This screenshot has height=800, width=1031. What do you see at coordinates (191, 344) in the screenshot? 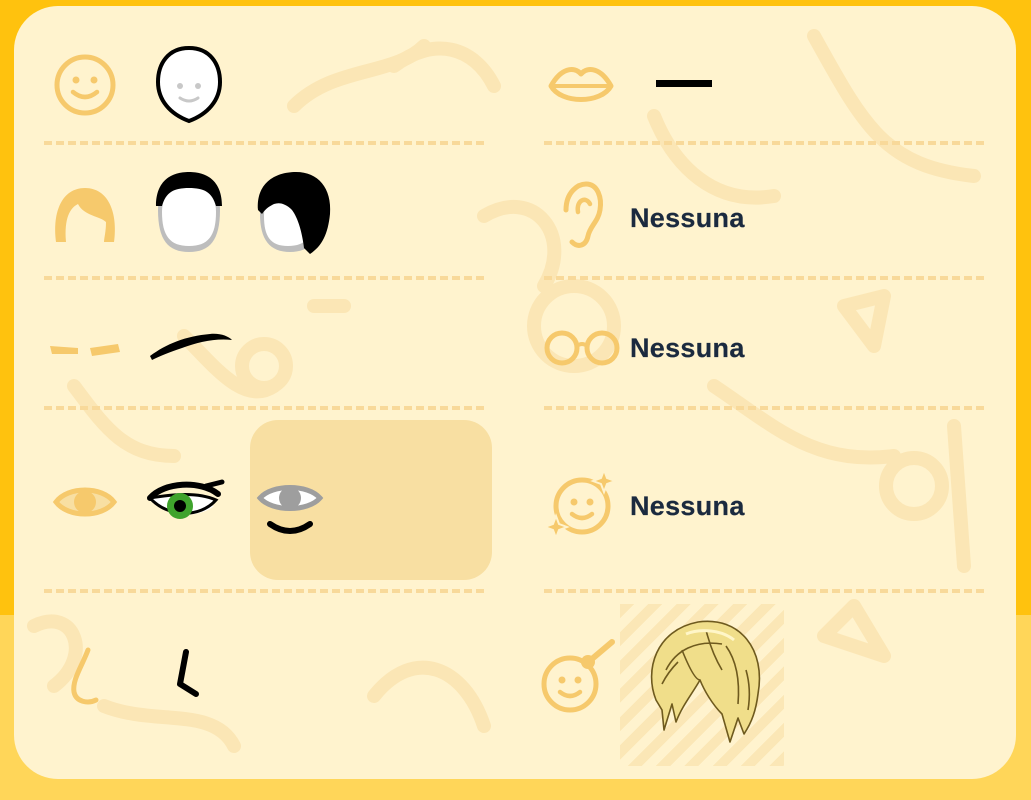
I see `eyebrow-black-option` at bounding box center [191, 344].